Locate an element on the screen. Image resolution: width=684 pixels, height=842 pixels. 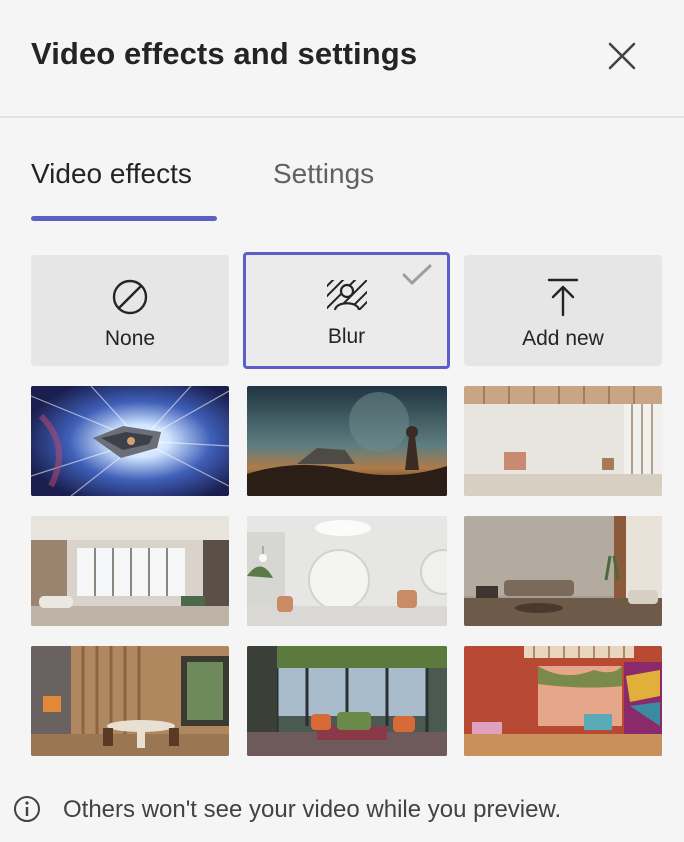
add-new-label: Add new is located at coordinates (563, 338).